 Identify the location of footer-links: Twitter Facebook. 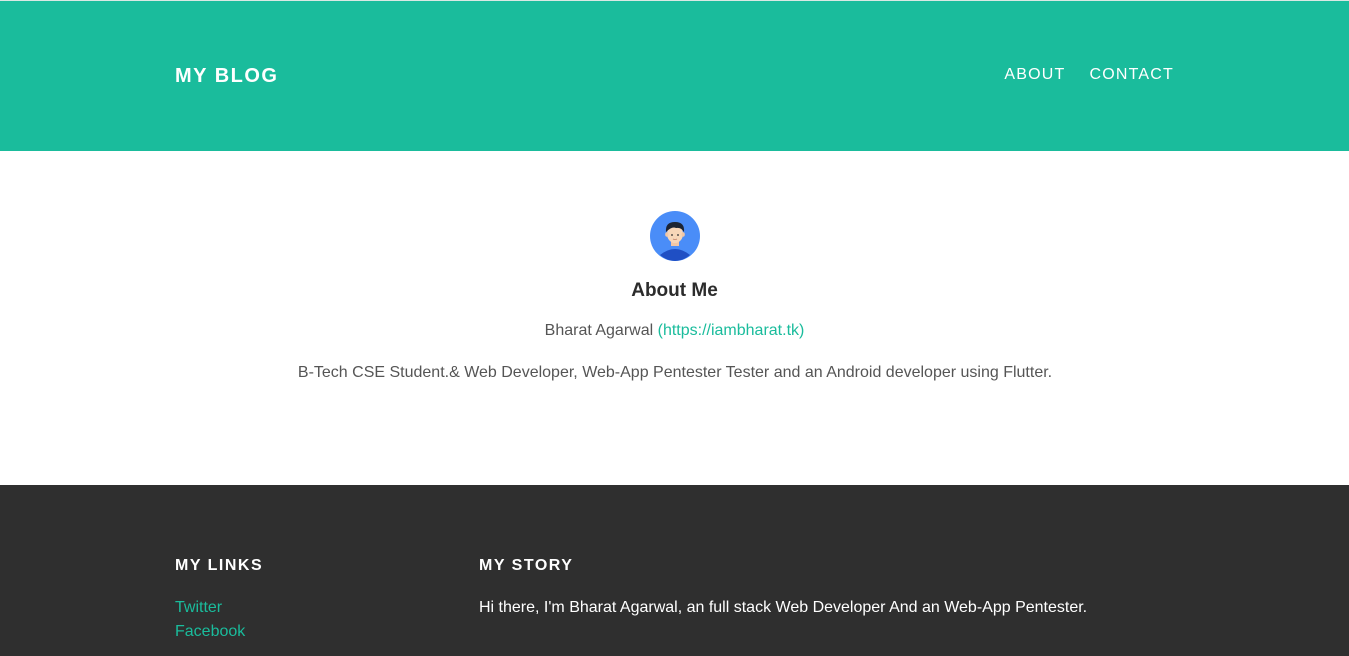
(210, 620).